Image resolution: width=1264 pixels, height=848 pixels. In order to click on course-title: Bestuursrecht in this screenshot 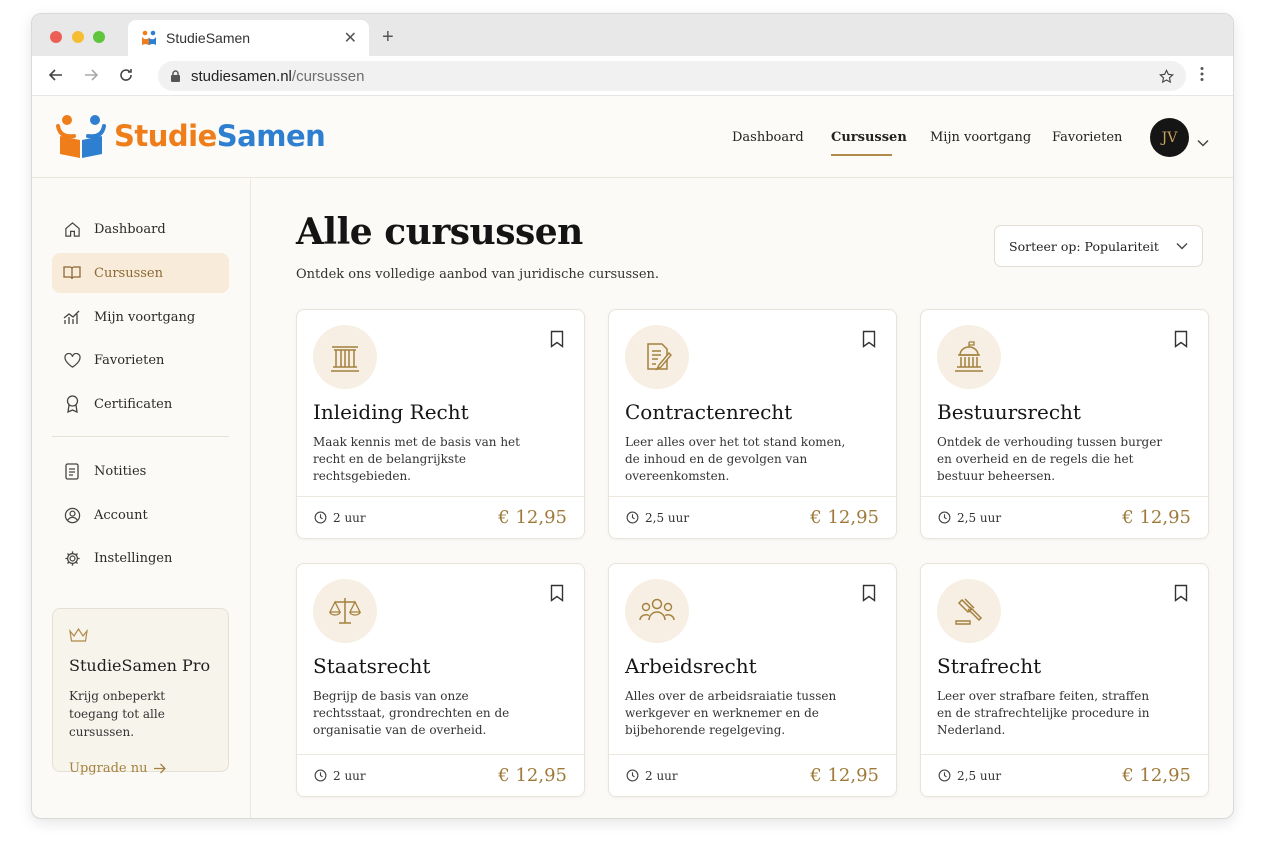, I will do `click(1009, 412)`.